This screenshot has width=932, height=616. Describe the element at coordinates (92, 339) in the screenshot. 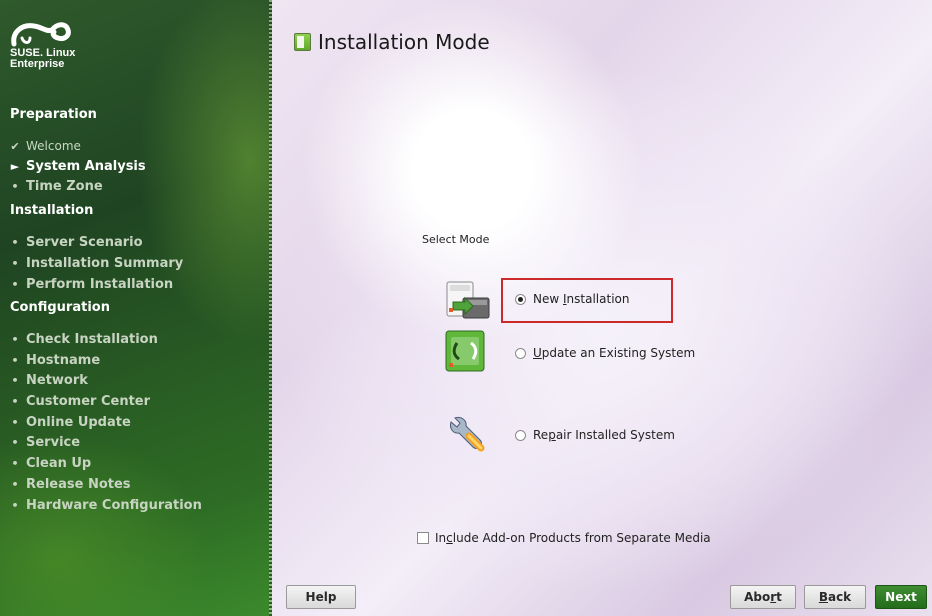

I see `step-label: Check Installation` at that location.